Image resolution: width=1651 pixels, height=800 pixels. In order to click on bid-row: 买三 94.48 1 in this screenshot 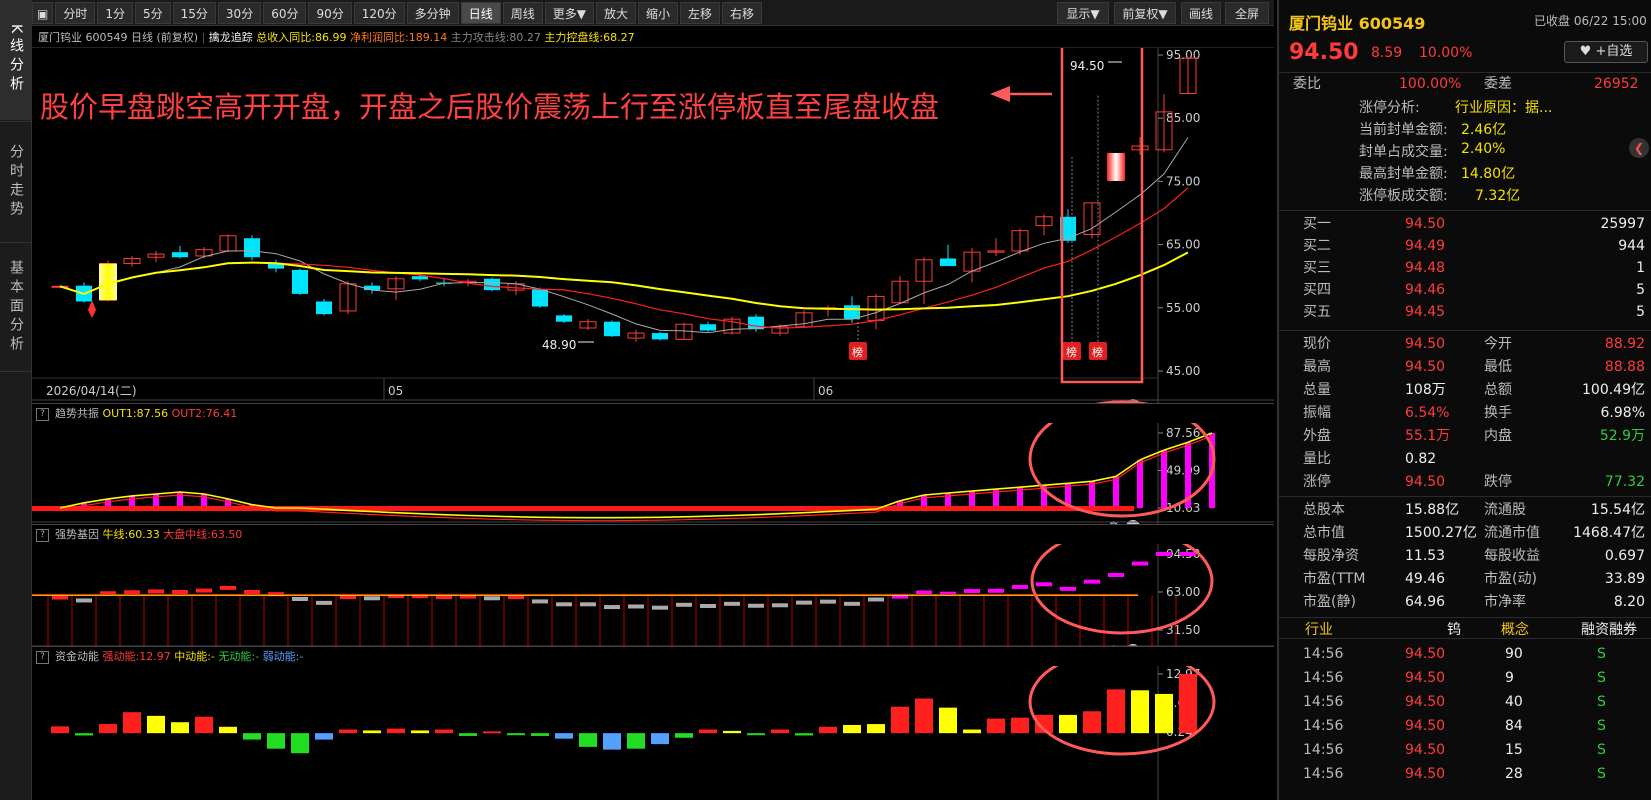, I will do `click(1465, 268)`.